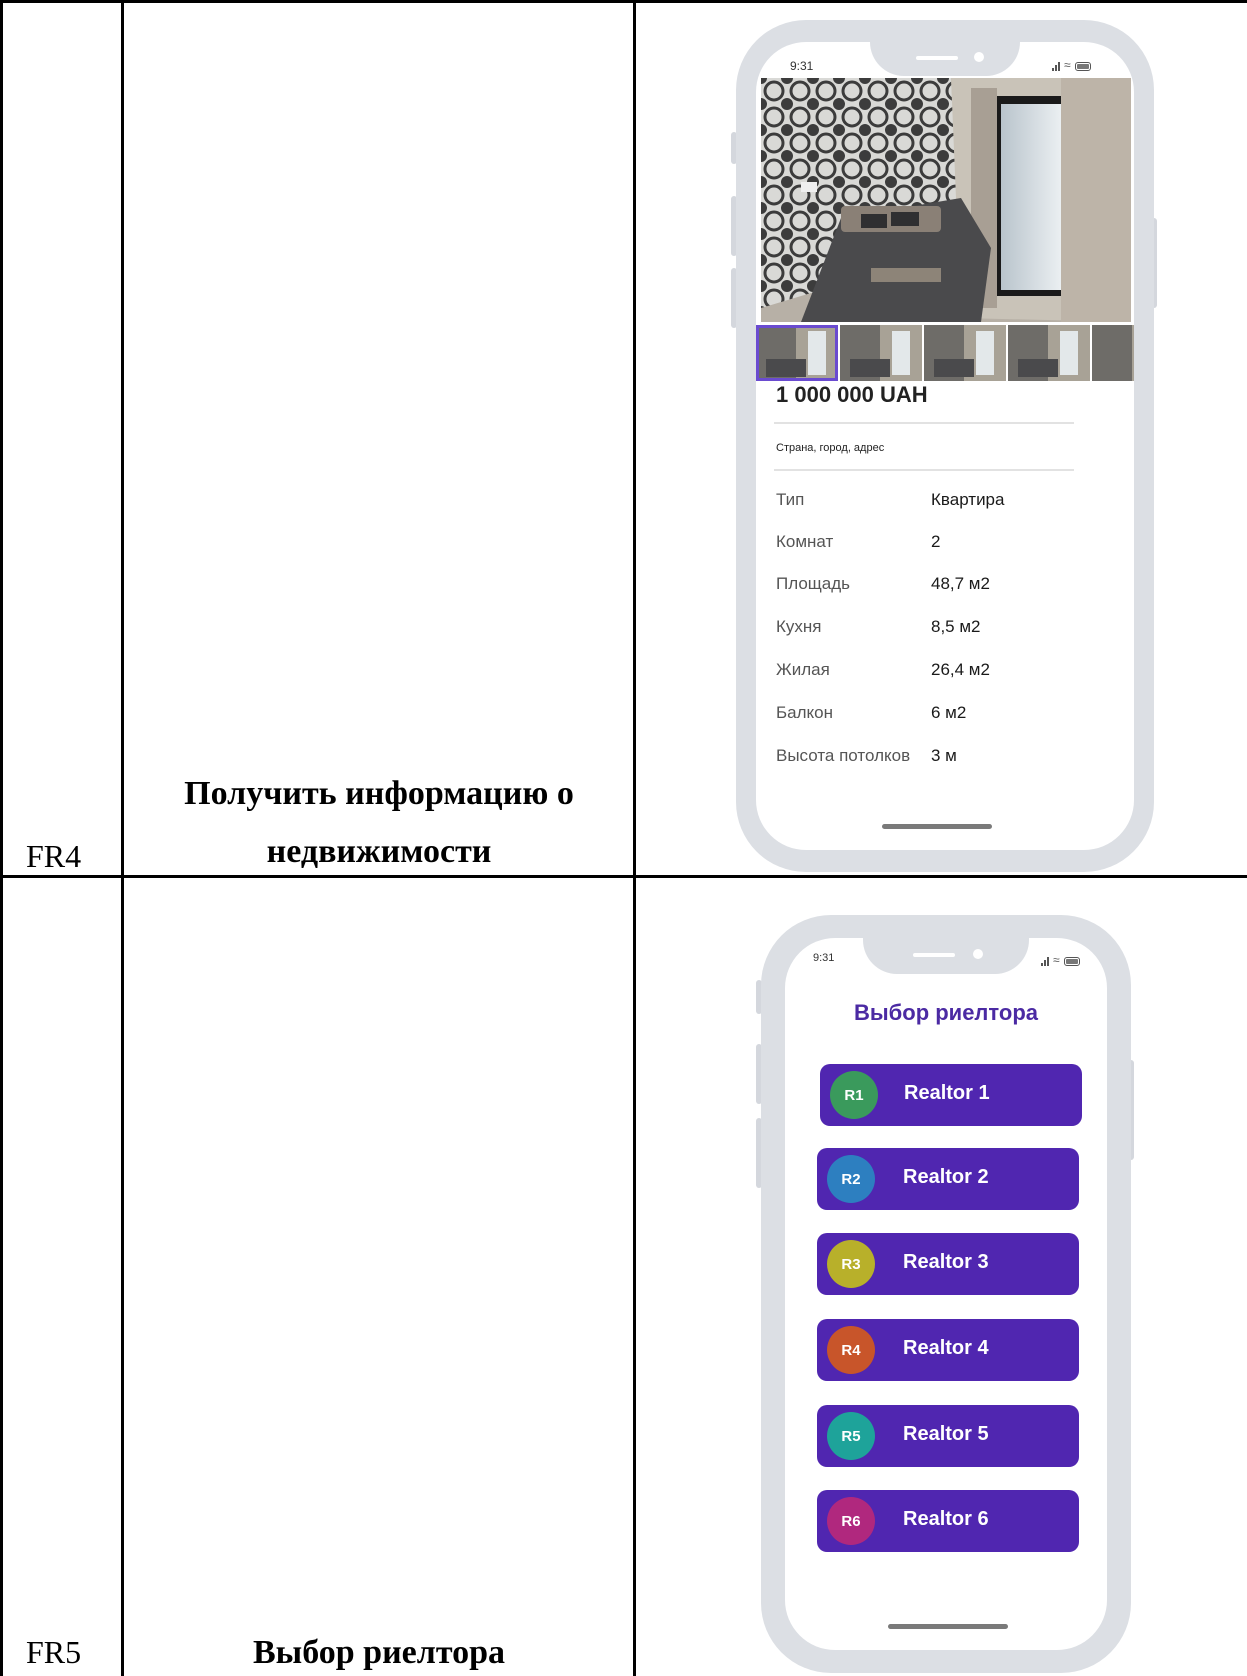 Image resolution: width=1247 pixels, height=1676 pixels. What do you see at coordinates (805, 712) in the screenshot?
I see `property-label: Балкон` at bounding box center [805, 712].